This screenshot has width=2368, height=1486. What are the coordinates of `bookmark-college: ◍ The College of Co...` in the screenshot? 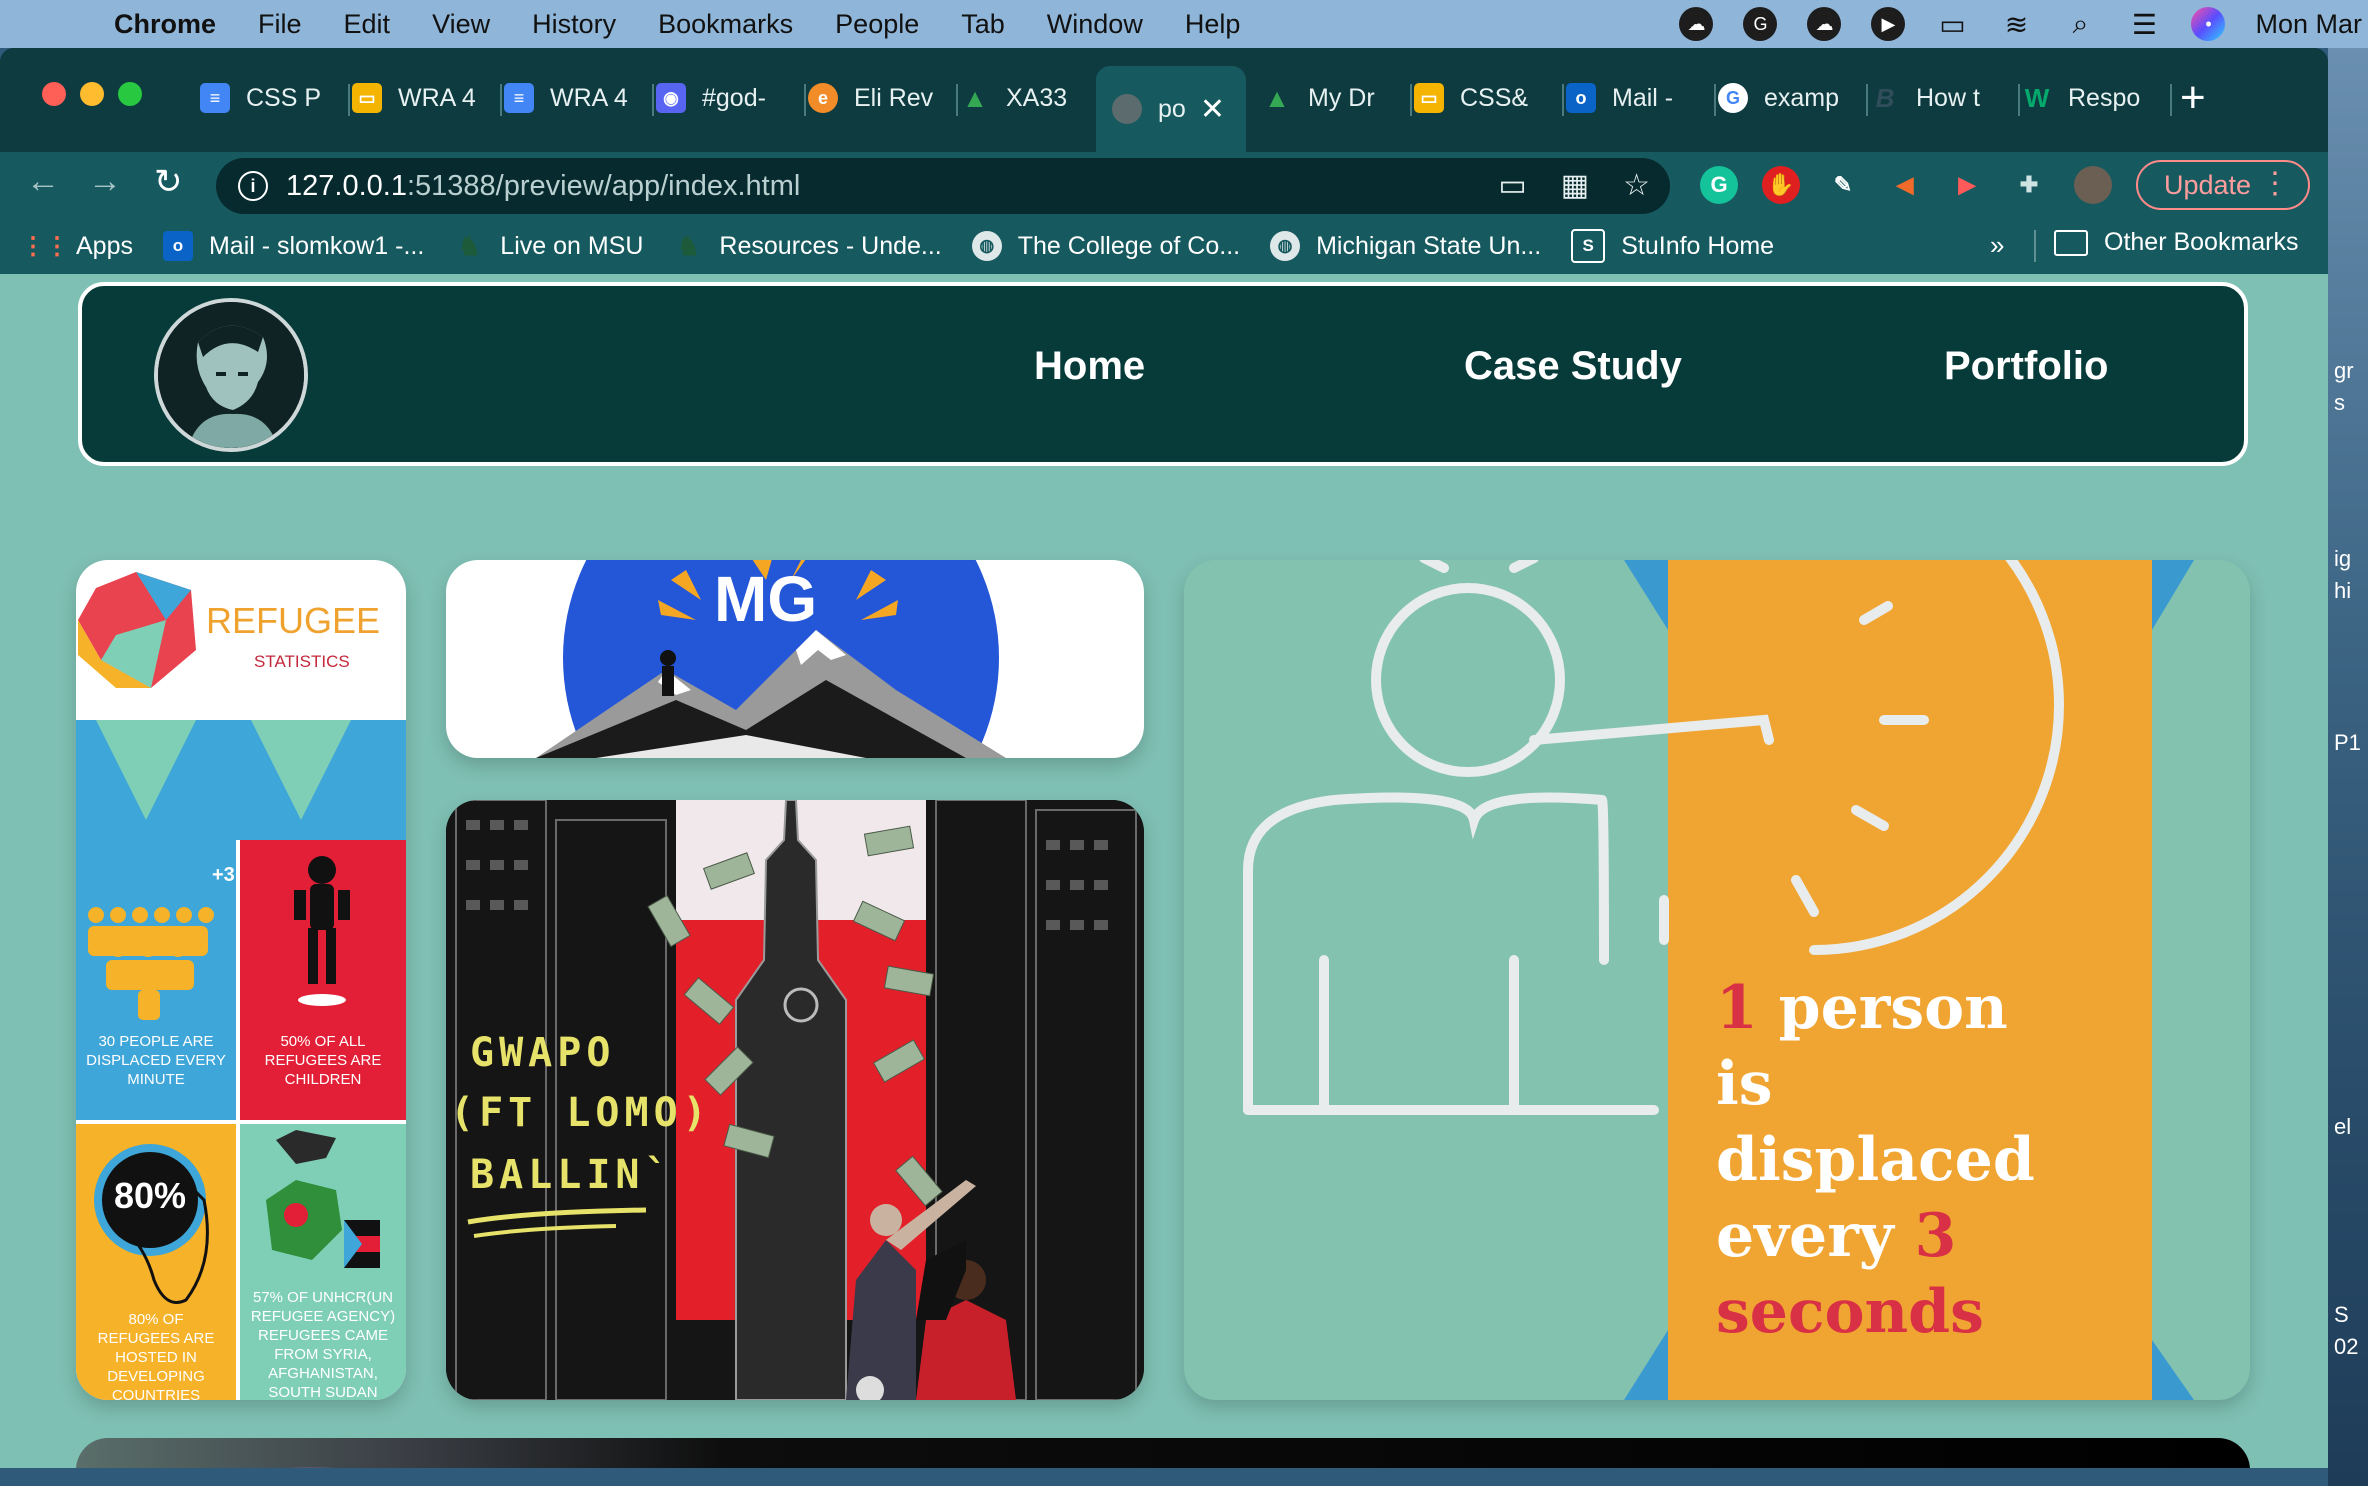 It's located at (1105, 246).